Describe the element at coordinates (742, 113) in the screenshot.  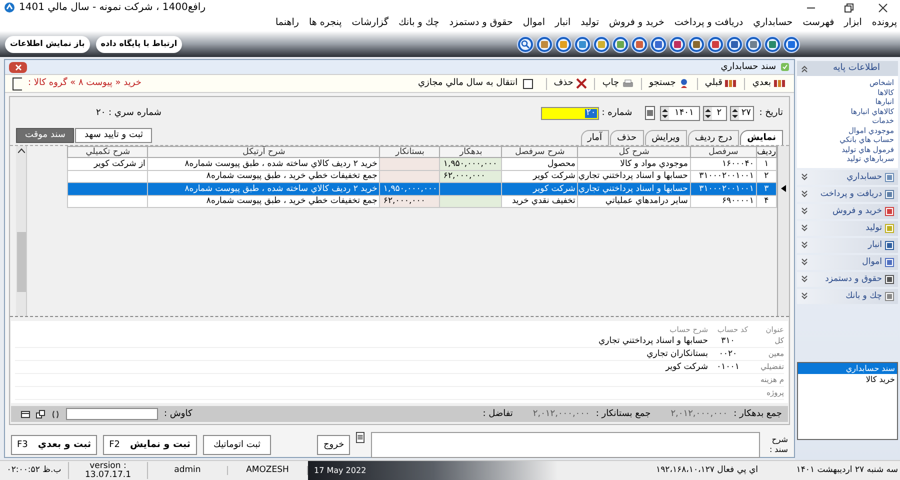
I see `spin-field: ۲۷` at that location.